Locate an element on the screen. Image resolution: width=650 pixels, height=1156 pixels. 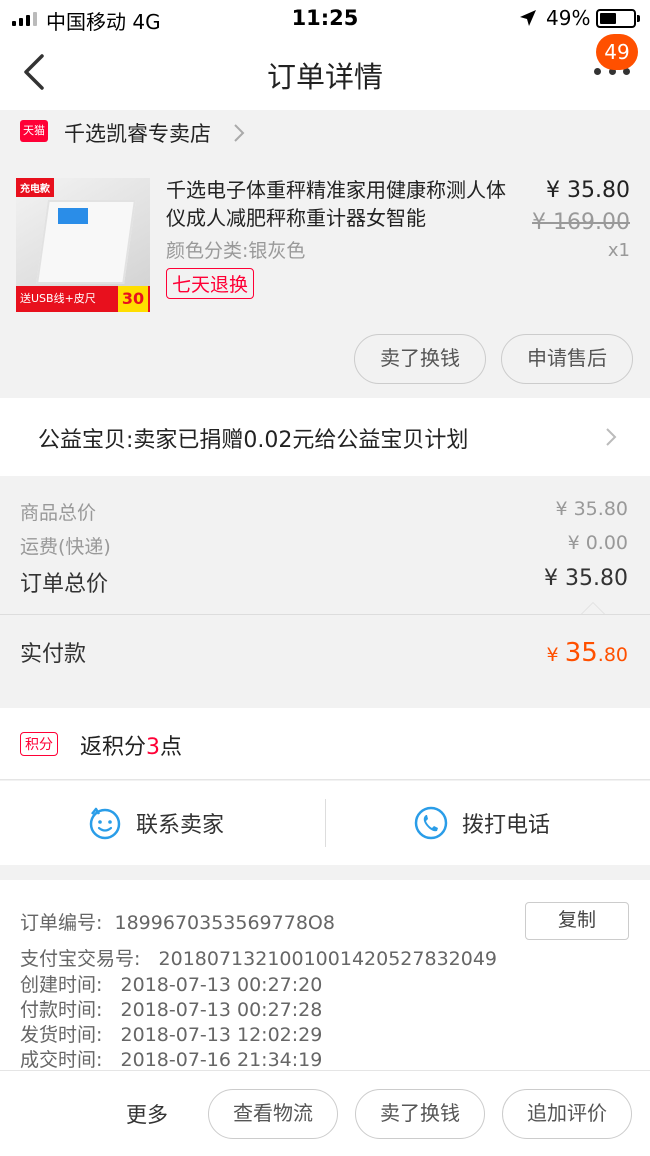
contact-seller-button: 联系卖家 is located at coordinates (156, 823).